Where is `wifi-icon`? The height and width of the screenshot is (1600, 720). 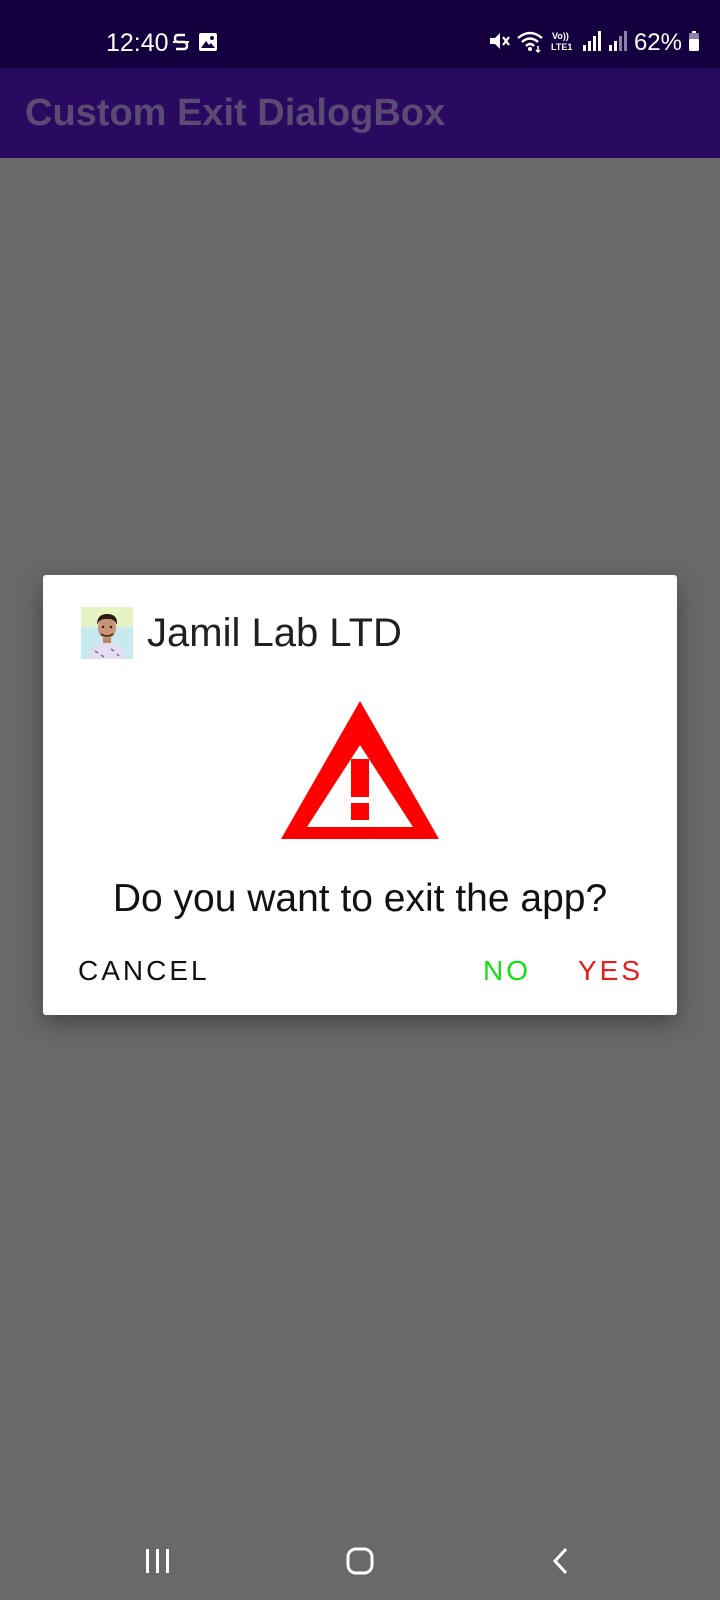 wifi-icon is located at coordinates (530, 43).